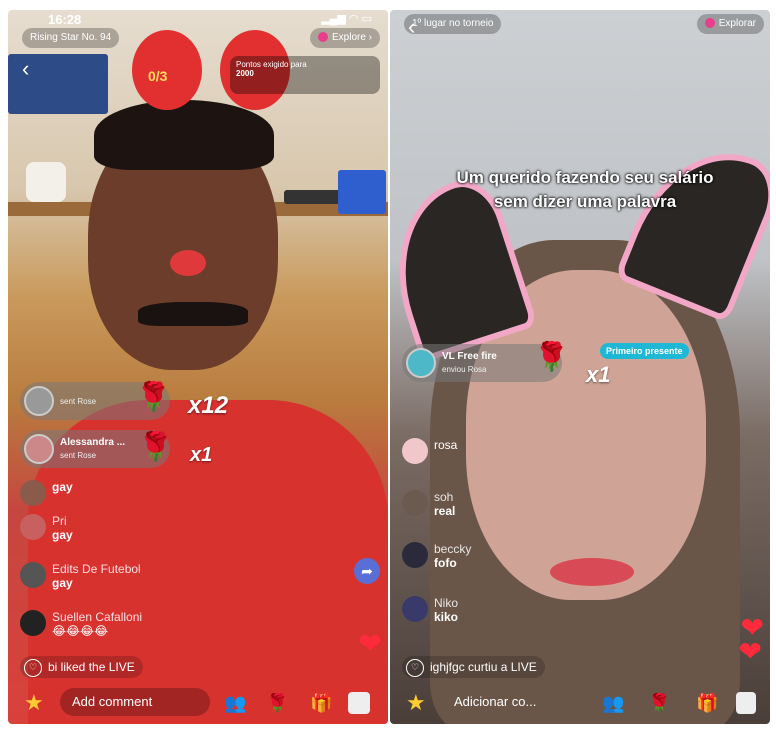 The width and height of the screenshot is (776, 731). I want to click on comment-item: soh real, so click(428, 504).